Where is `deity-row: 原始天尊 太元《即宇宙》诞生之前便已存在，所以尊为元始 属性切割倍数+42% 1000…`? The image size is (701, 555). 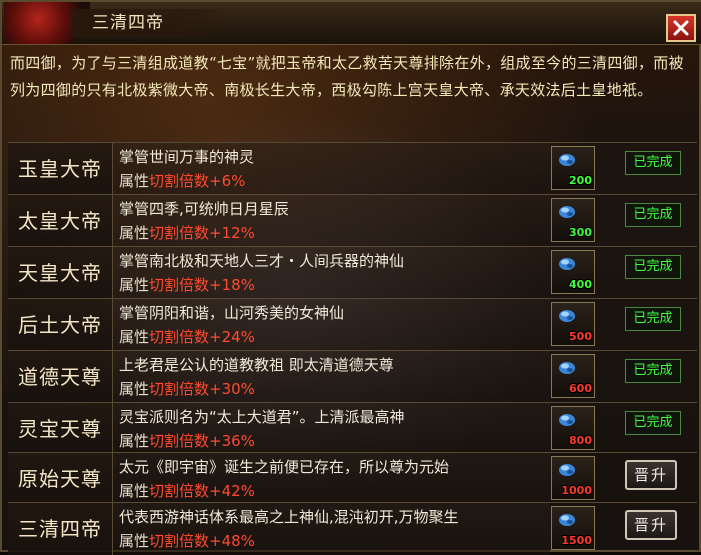
deity-row: 原始天尊 太元《即宇宙》诞生之前便已存在，所以尊为元始 属性切割倍数+42% 1000… is located at coordinates (352, 478).